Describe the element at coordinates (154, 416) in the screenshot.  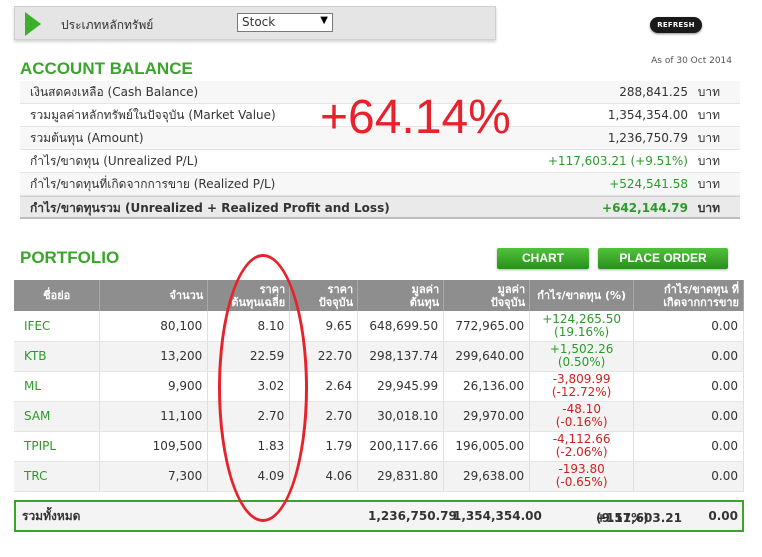
I see `qty-cell: 11,100` at that location.